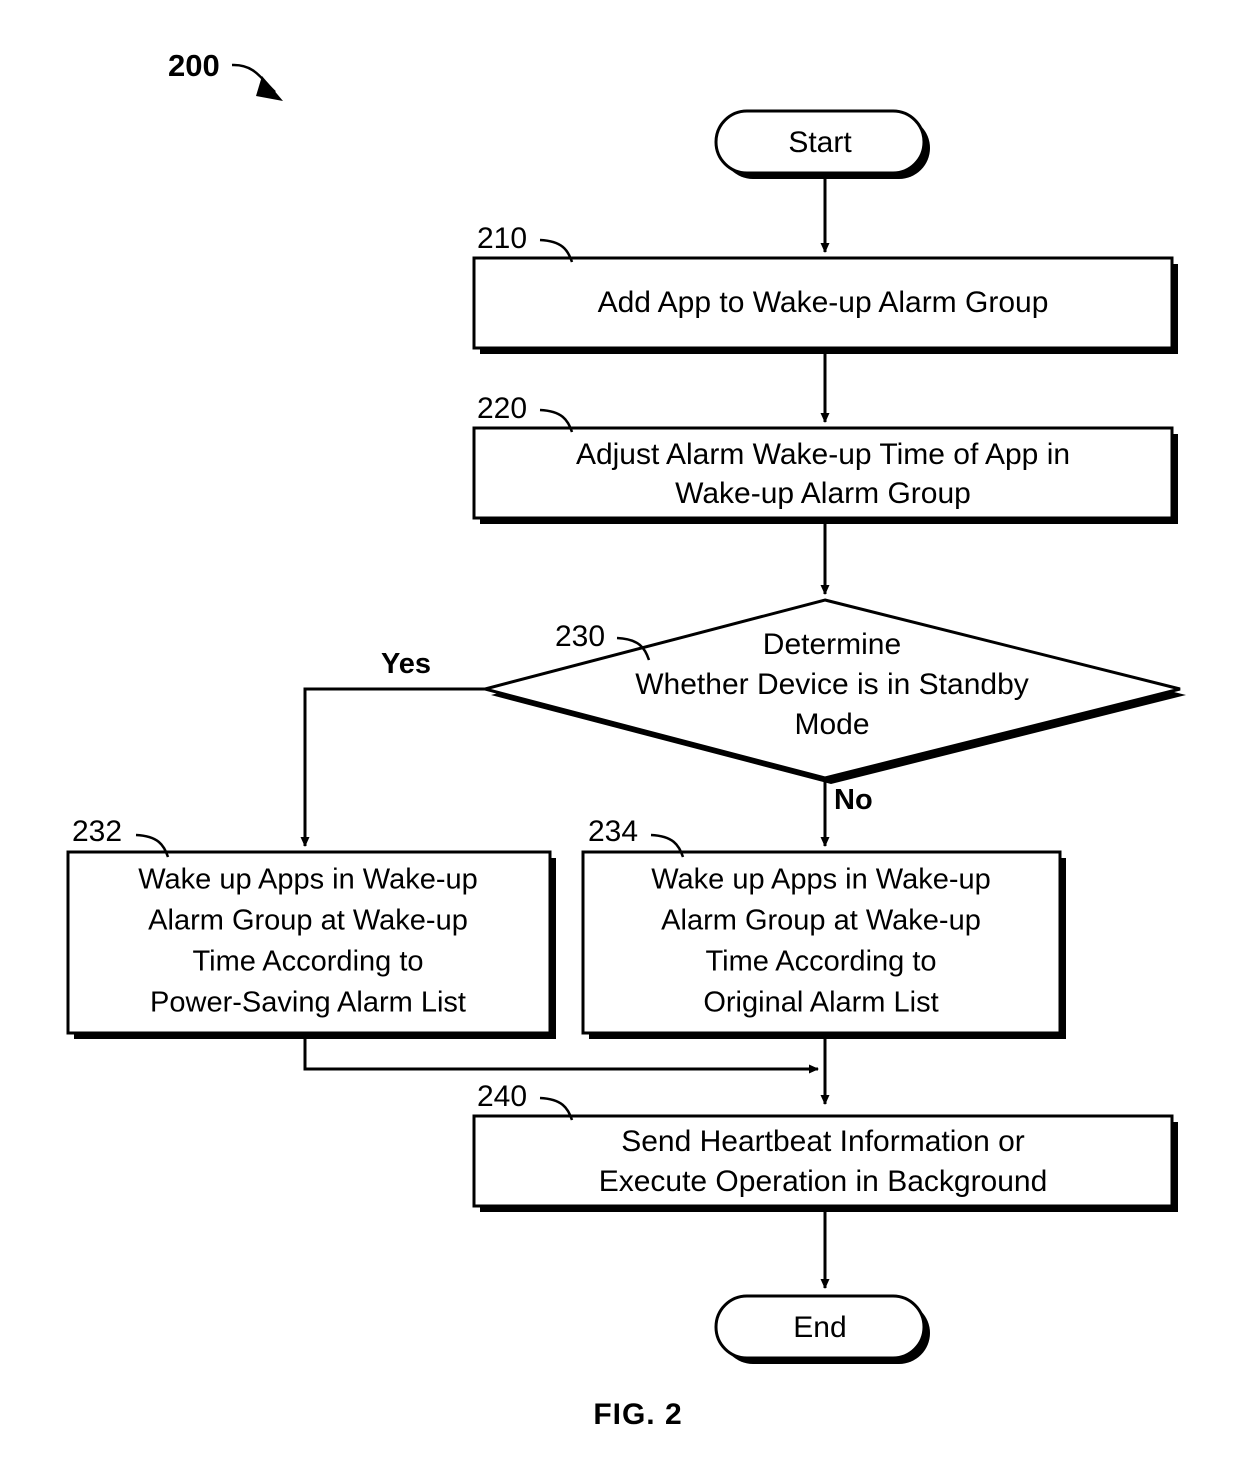 This screenshot has height=1466, width=1240. What do you see at coordinates (832, 644) in the screenshot?
I see `node-decision-230-line-0: Determine` at bounding box center [832, 644].